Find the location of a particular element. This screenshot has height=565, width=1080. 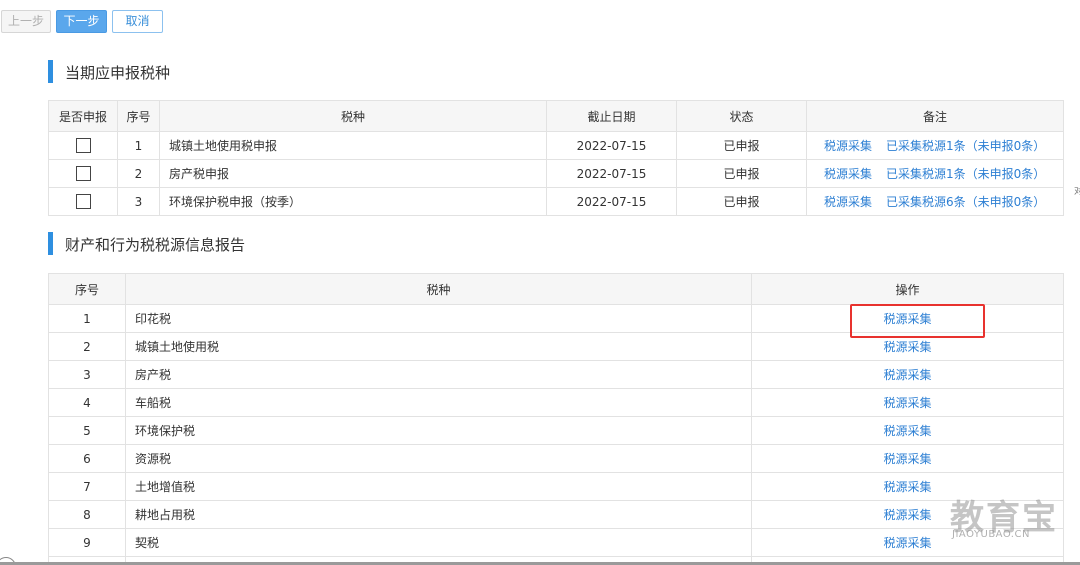

edge-glyph: 对 is located at coordinates (1077, 192).